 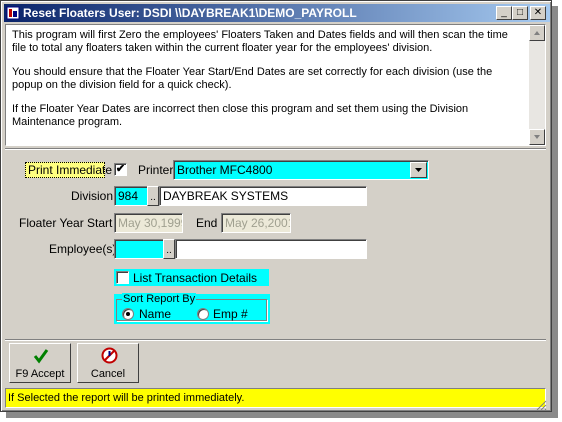 I want to click on close-button: ✕, so click(x=538, y=13).